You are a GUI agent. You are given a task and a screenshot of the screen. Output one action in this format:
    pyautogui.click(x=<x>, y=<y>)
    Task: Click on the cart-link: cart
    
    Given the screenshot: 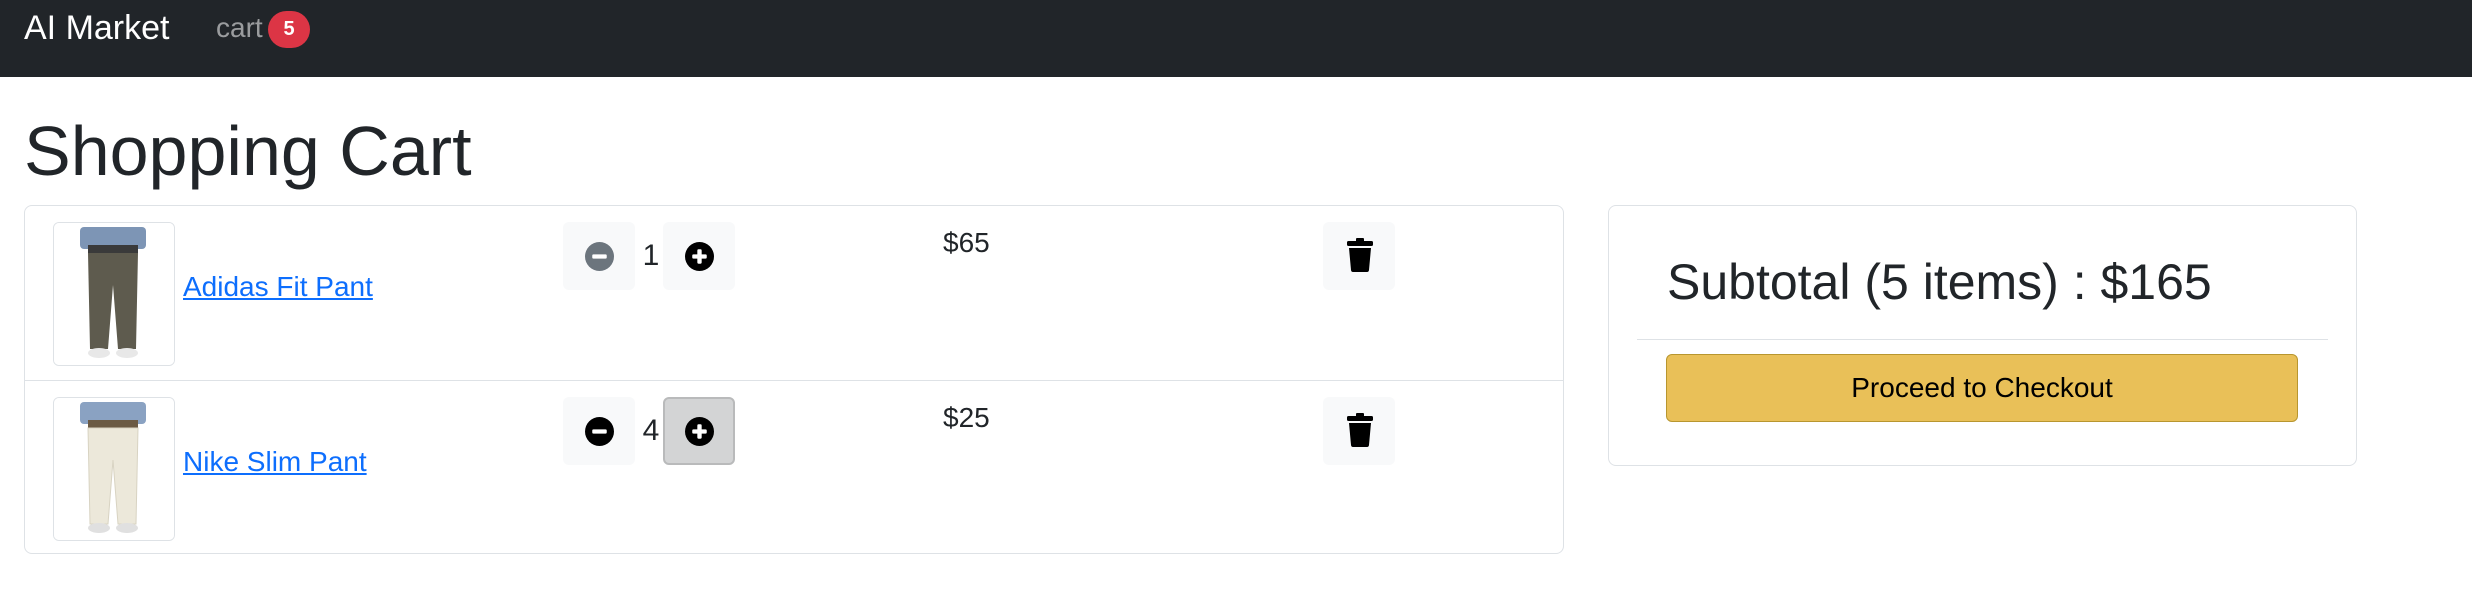 What is the action you would take?
    pyautogui.click(x=239, y=28)
    